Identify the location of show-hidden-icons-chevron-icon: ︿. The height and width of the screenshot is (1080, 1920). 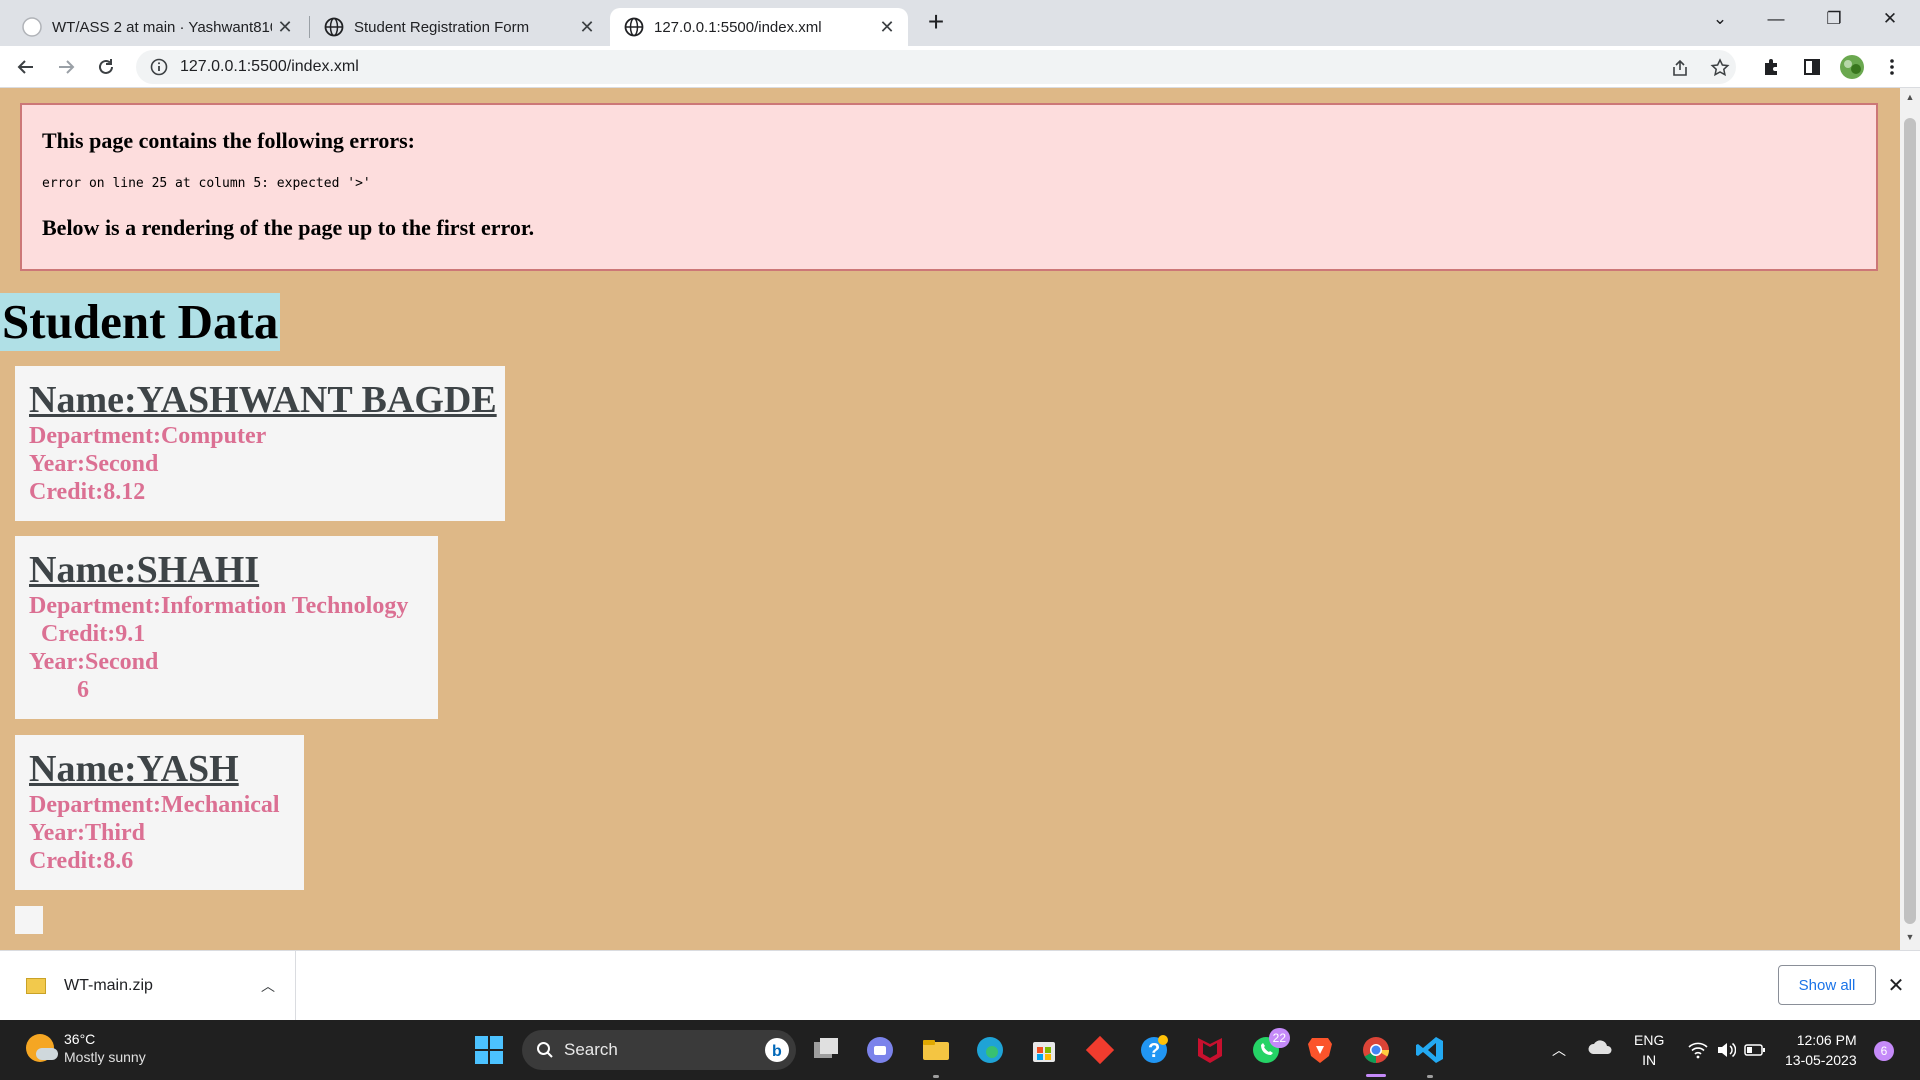
(1559, 1050).